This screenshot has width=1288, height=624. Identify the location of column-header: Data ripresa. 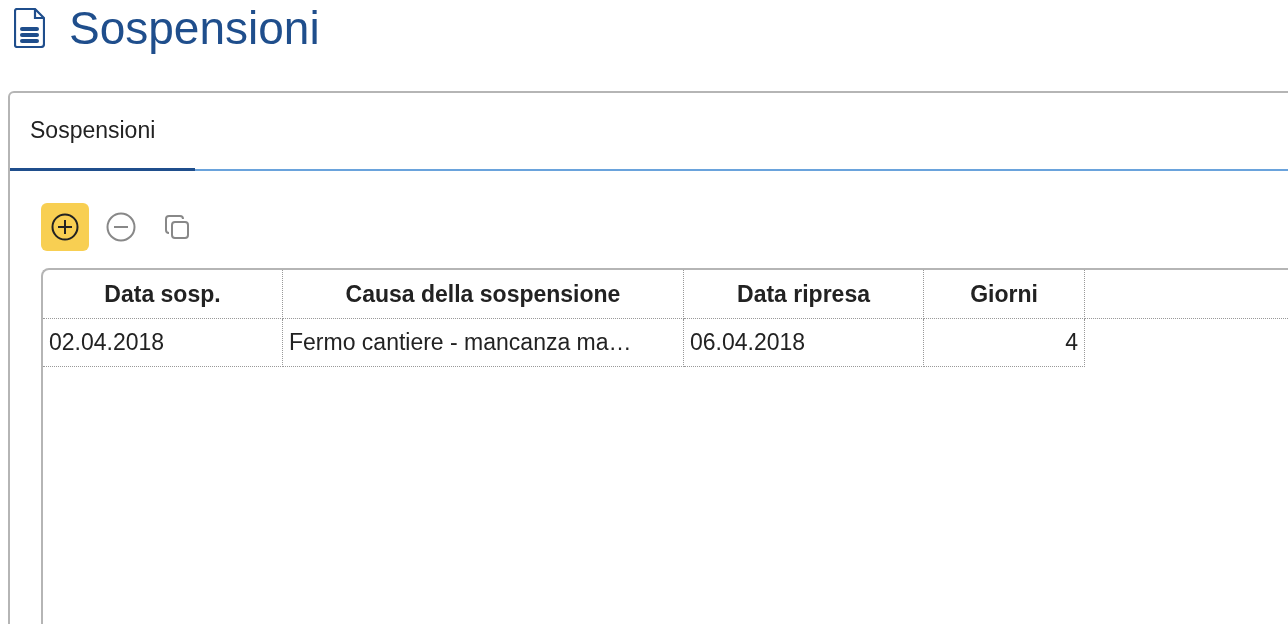
(804, 294).